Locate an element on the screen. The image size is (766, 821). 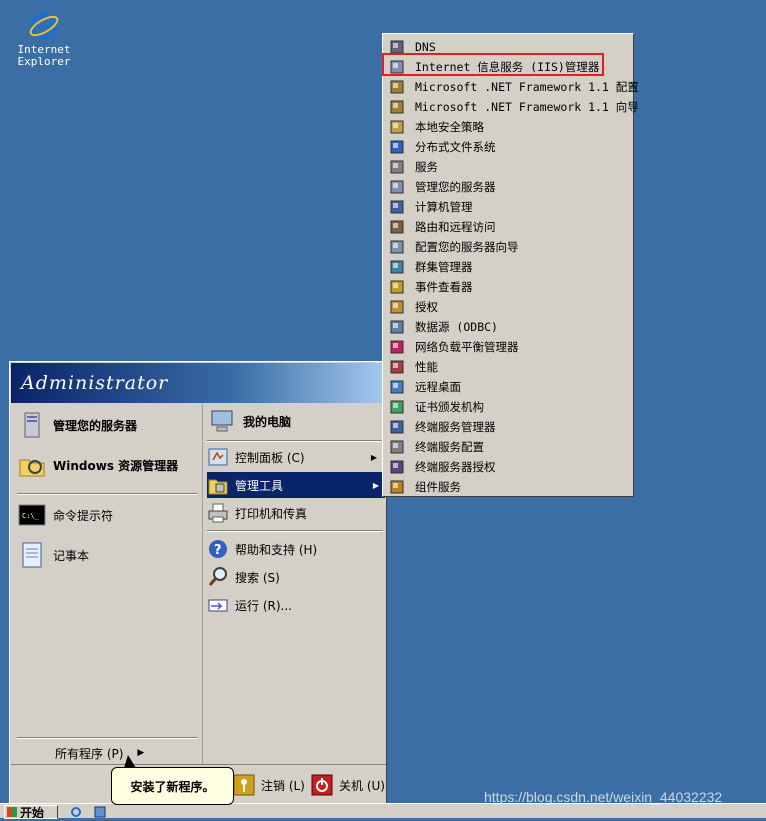
pinned-item-windows-explorer: Windows 资源管理器 is located at coordinates (97, 465).